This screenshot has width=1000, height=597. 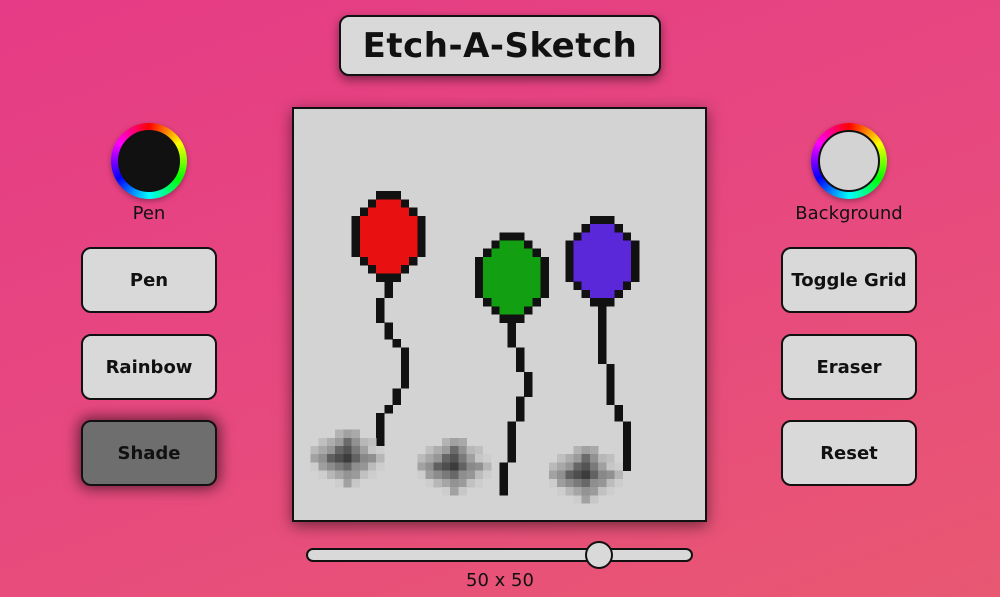 I want to click on reset-button: Reset, so click(x=849, y=453).